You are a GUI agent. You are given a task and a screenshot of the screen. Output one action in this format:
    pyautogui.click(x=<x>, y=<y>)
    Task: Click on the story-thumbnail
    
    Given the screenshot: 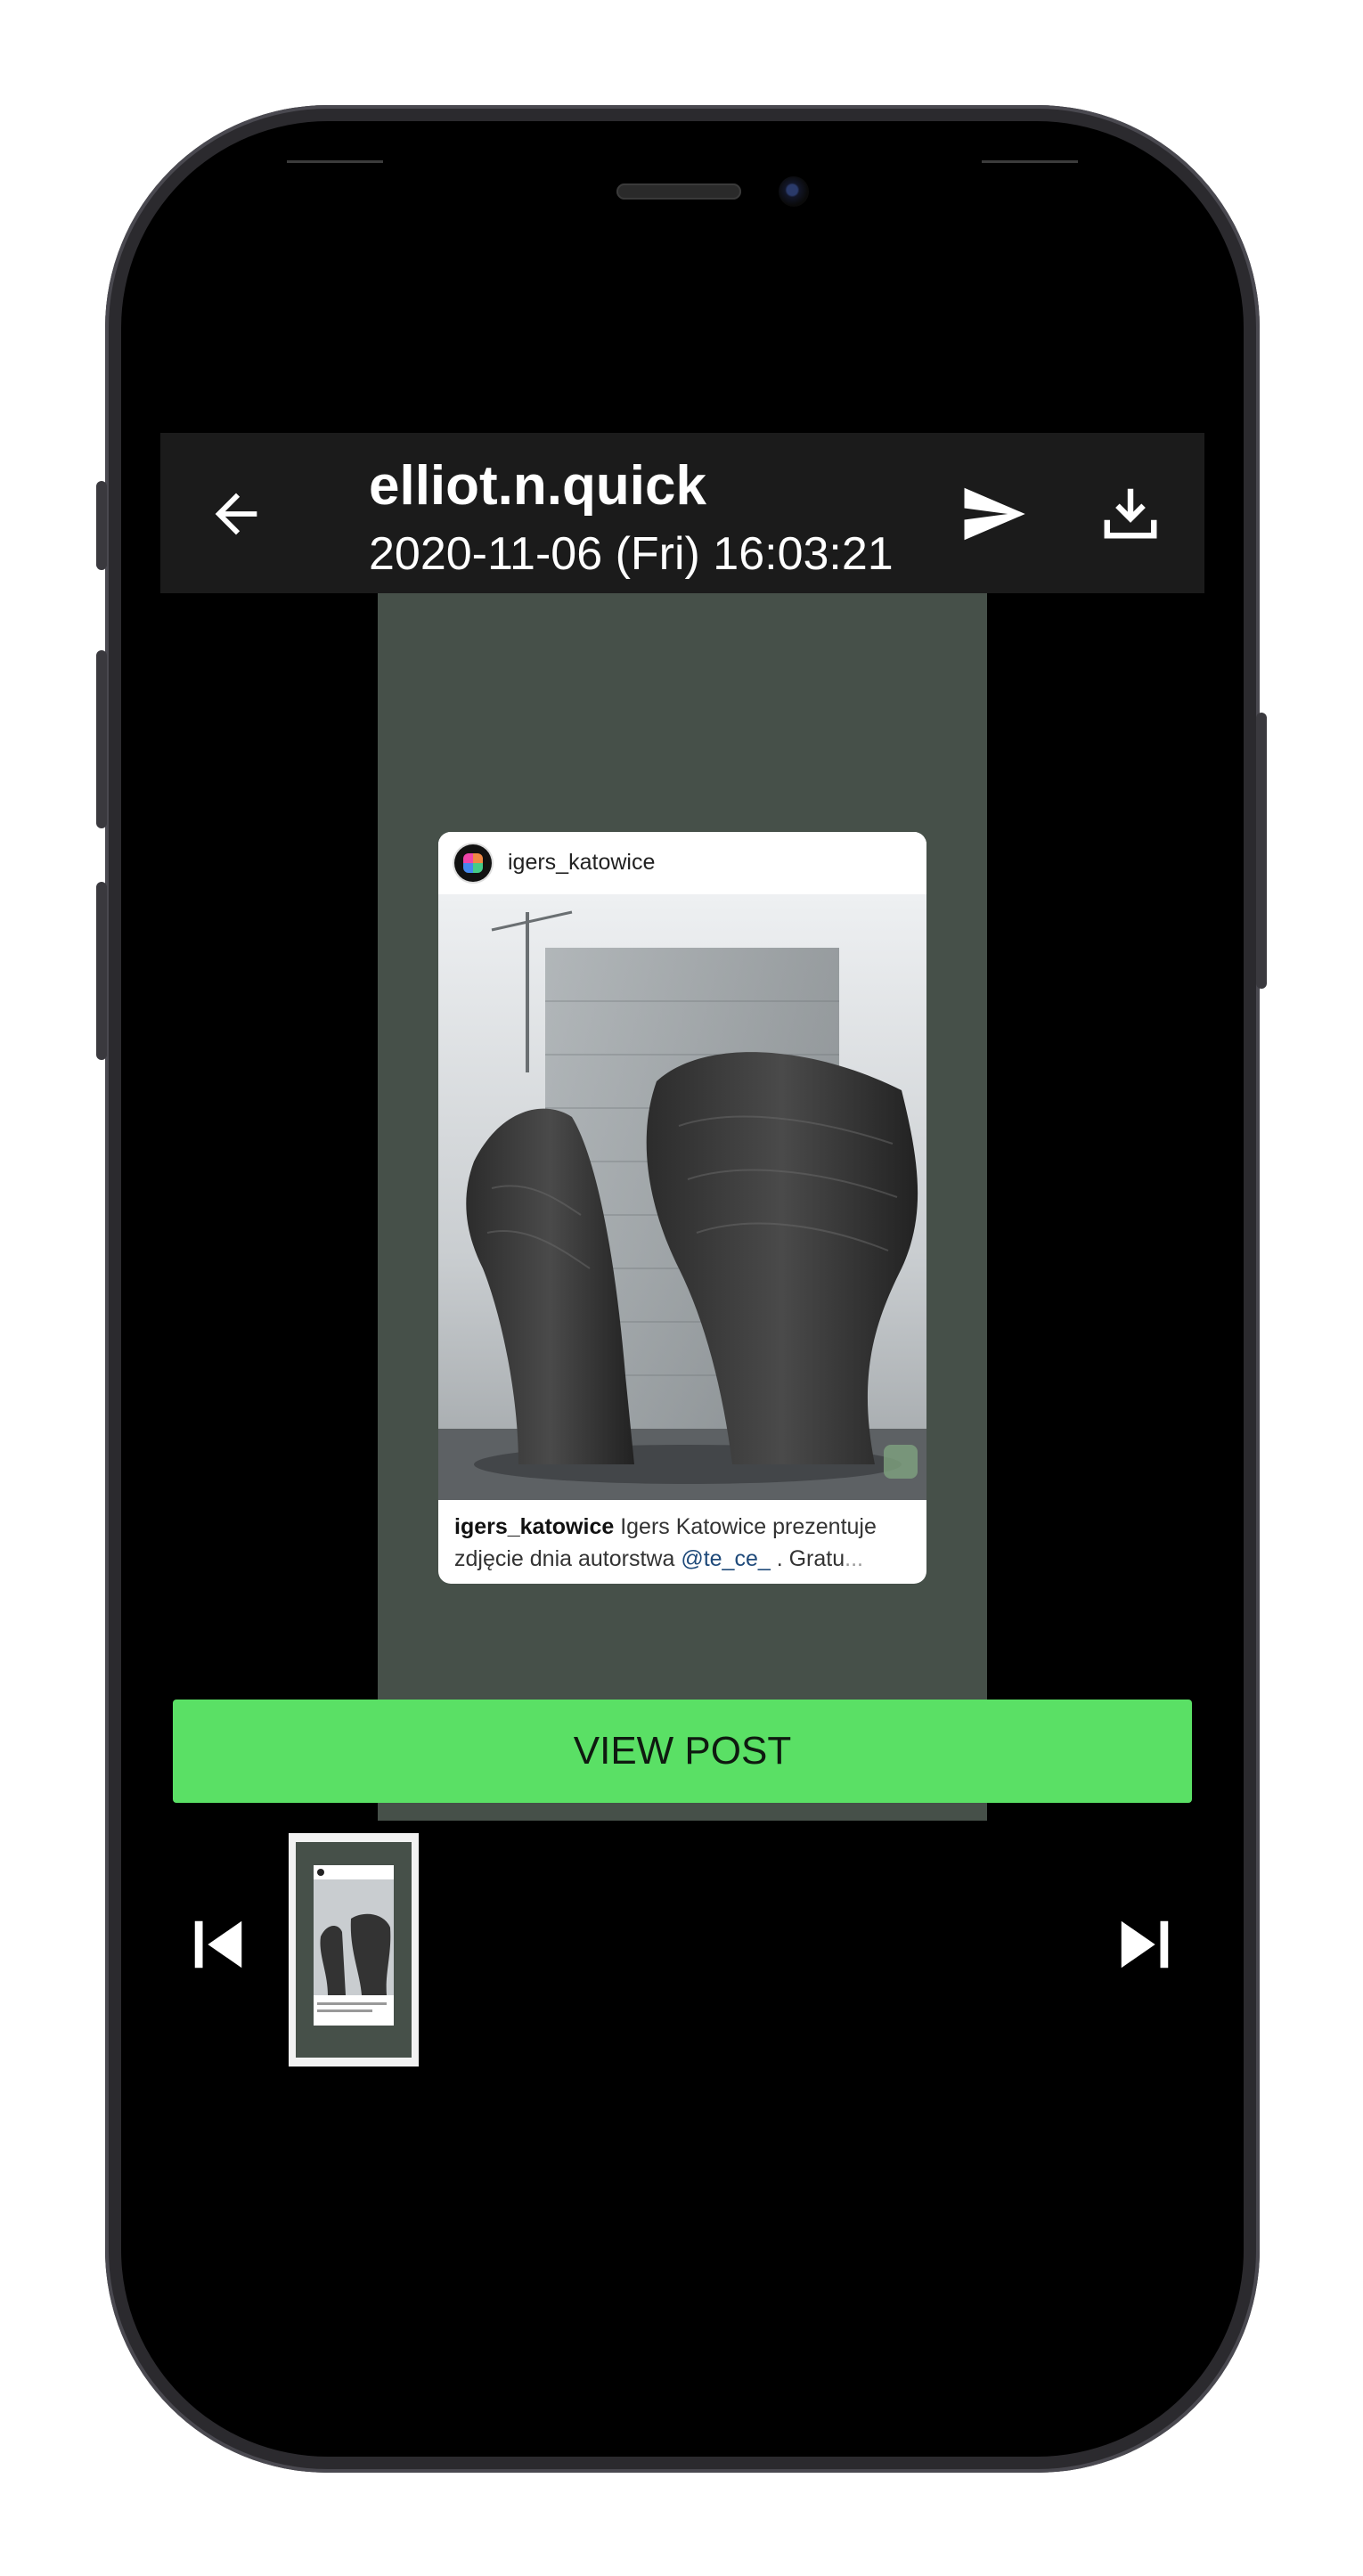 What is the action you would take?
    pyautogui.click(x=354, y=1950)
    